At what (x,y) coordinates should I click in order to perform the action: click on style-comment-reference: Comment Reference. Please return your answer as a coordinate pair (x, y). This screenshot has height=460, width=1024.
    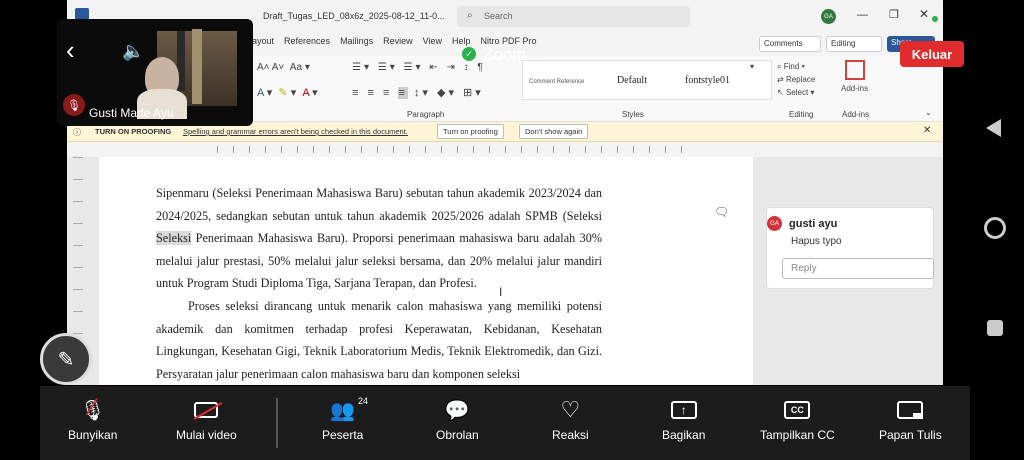
    Looking at the image, I should click on (556, 82).